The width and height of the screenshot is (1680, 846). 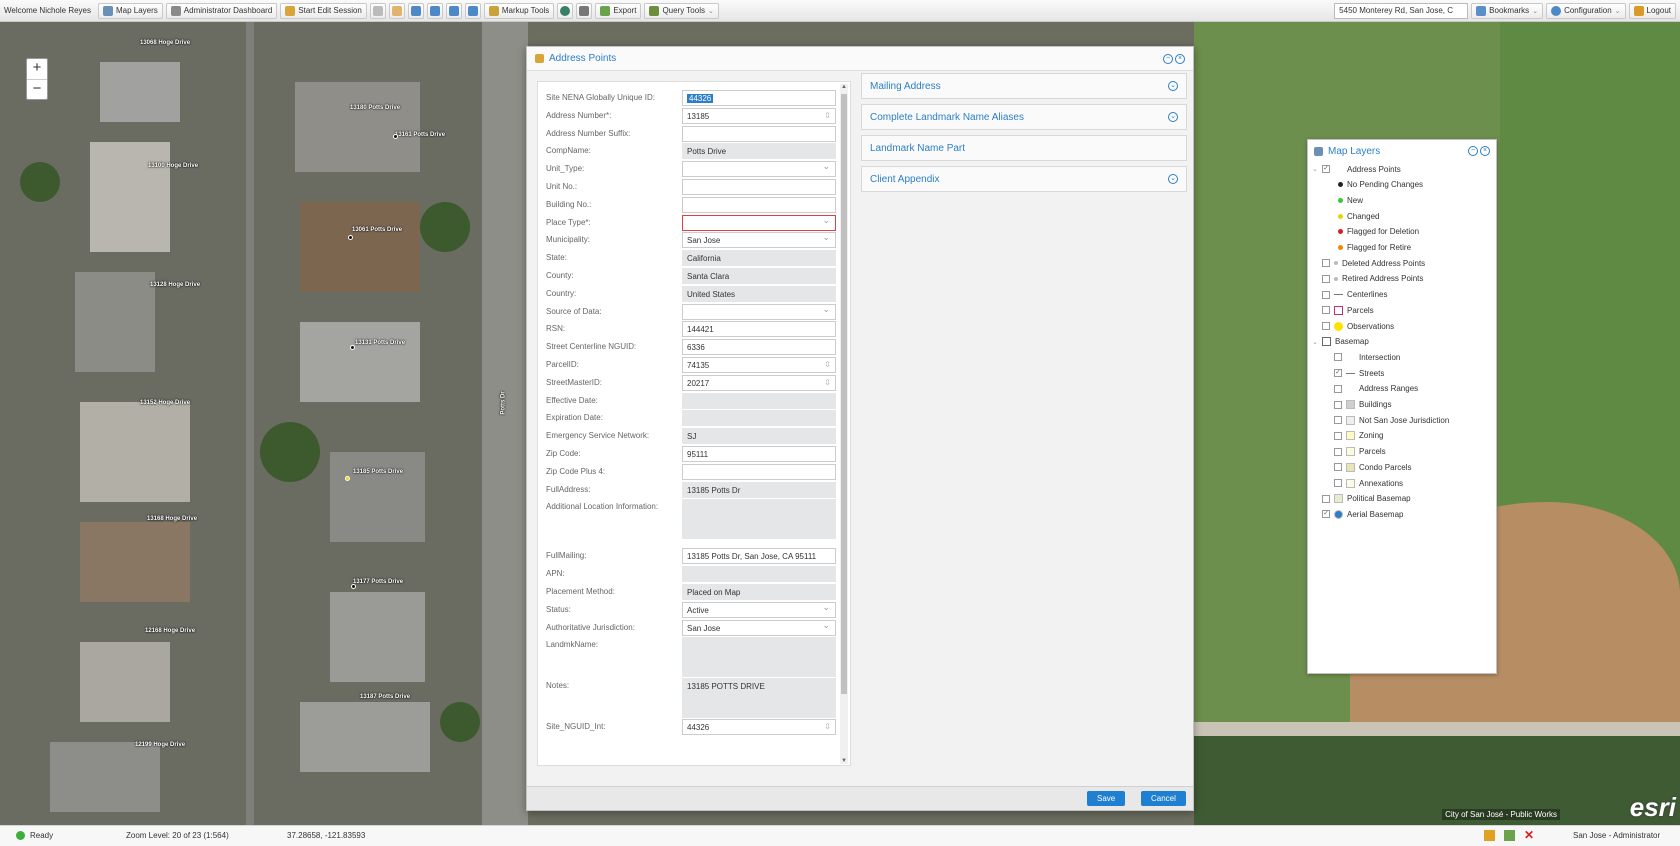 What do you see at coordinates (221, 10) in the screenshot?
I see `admin-dashboard-button: Administrator Dashboard` at bounding box center [221, 10].